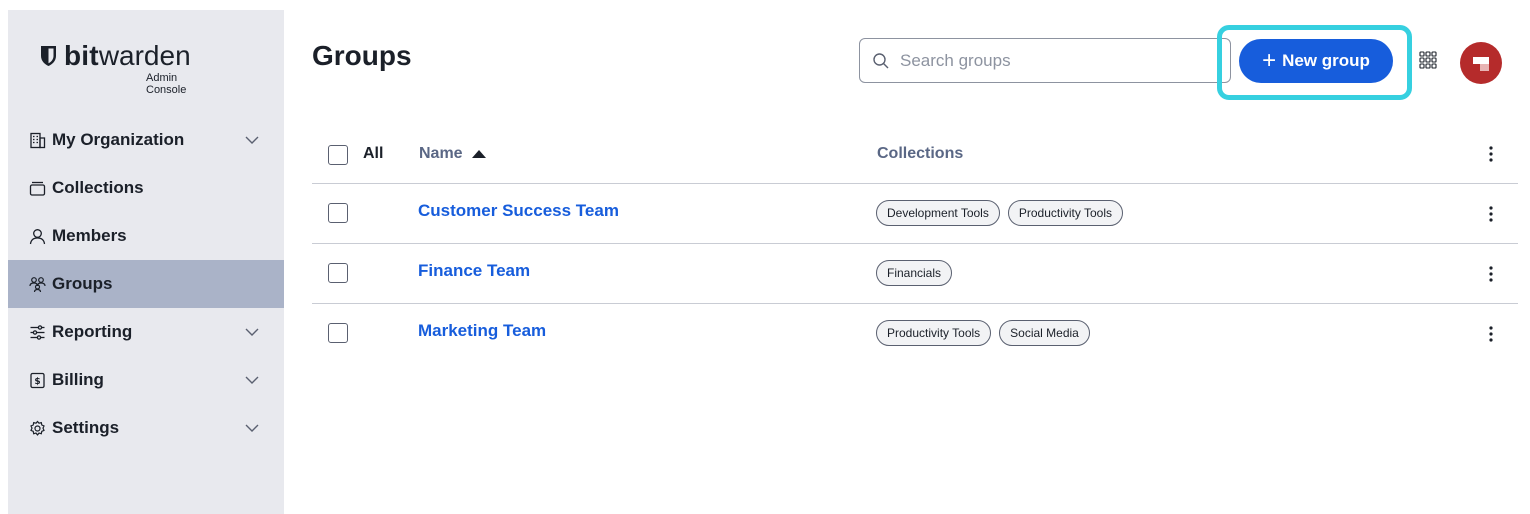 The height and width of the screenshot is (514, 1530). What do you see at coordinates (478, 154) in the screenshot?
I see `sort-ascending-icon` at bounding box center [478, 154].